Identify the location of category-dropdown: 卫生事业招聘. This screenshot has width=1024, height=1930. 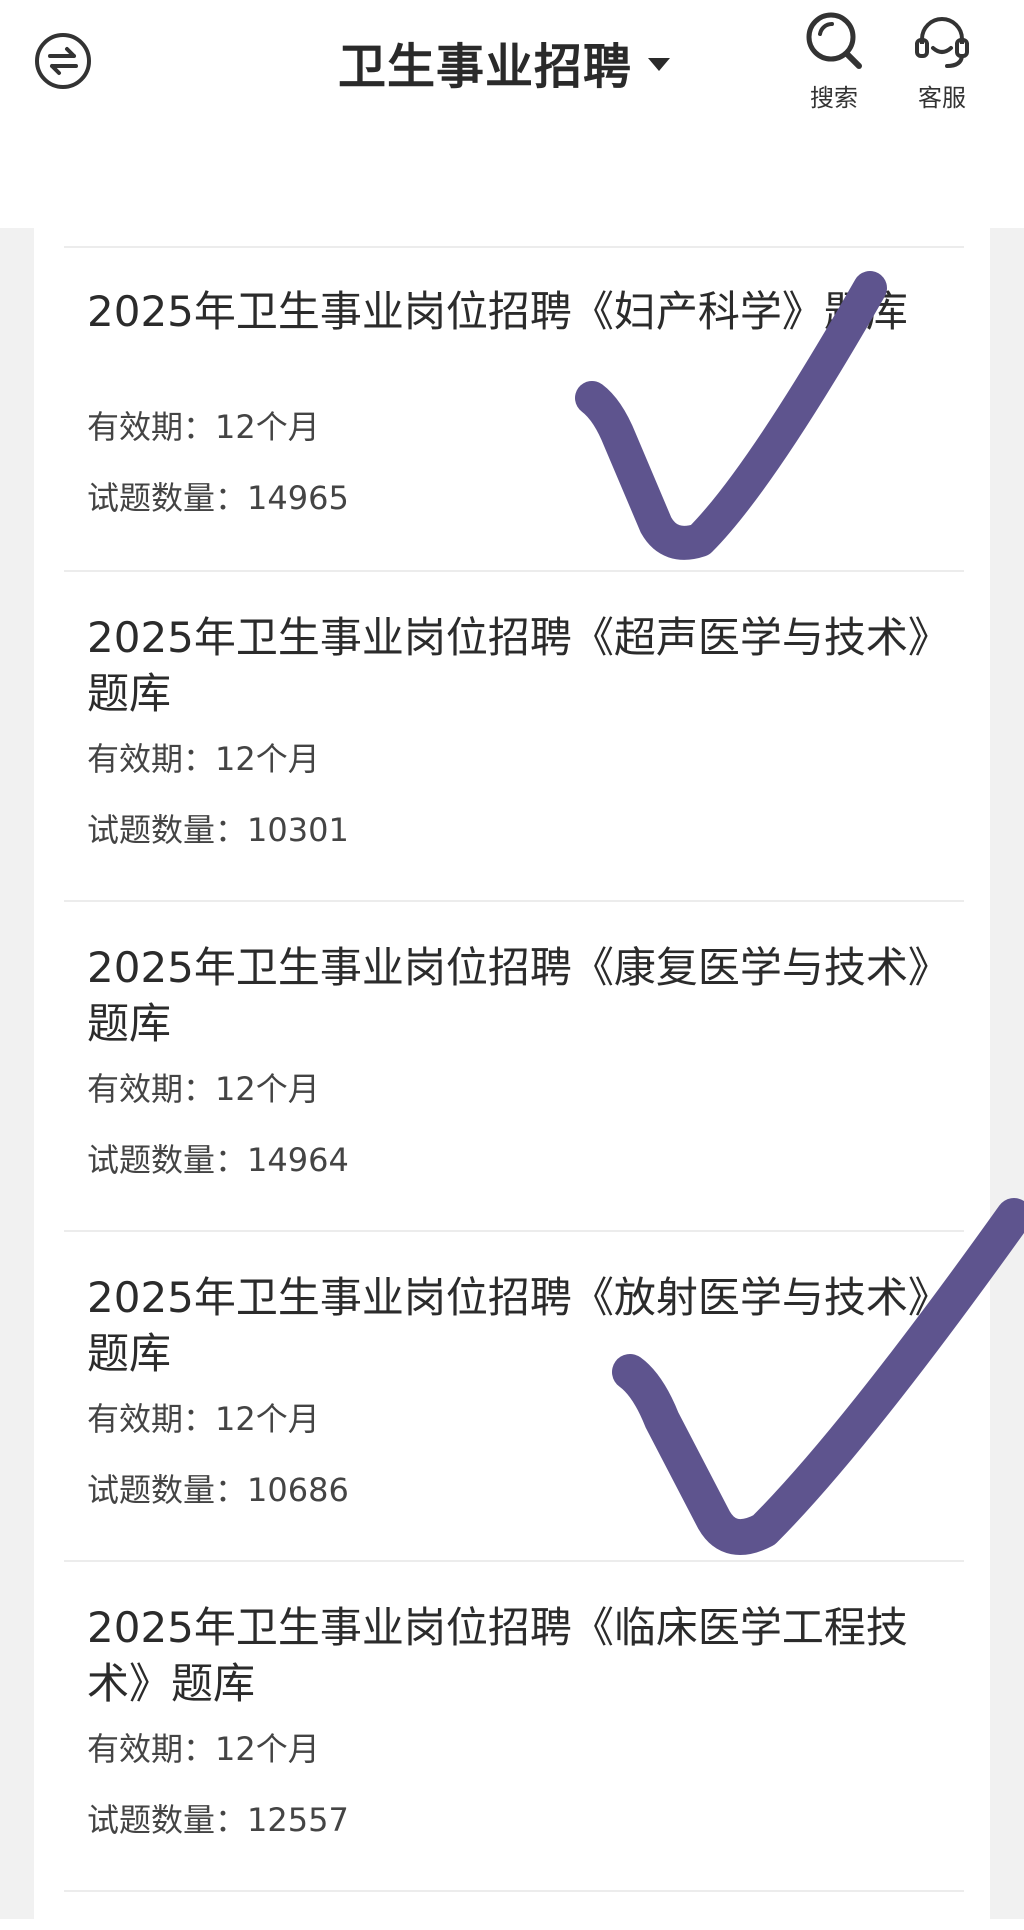
(504, 62).